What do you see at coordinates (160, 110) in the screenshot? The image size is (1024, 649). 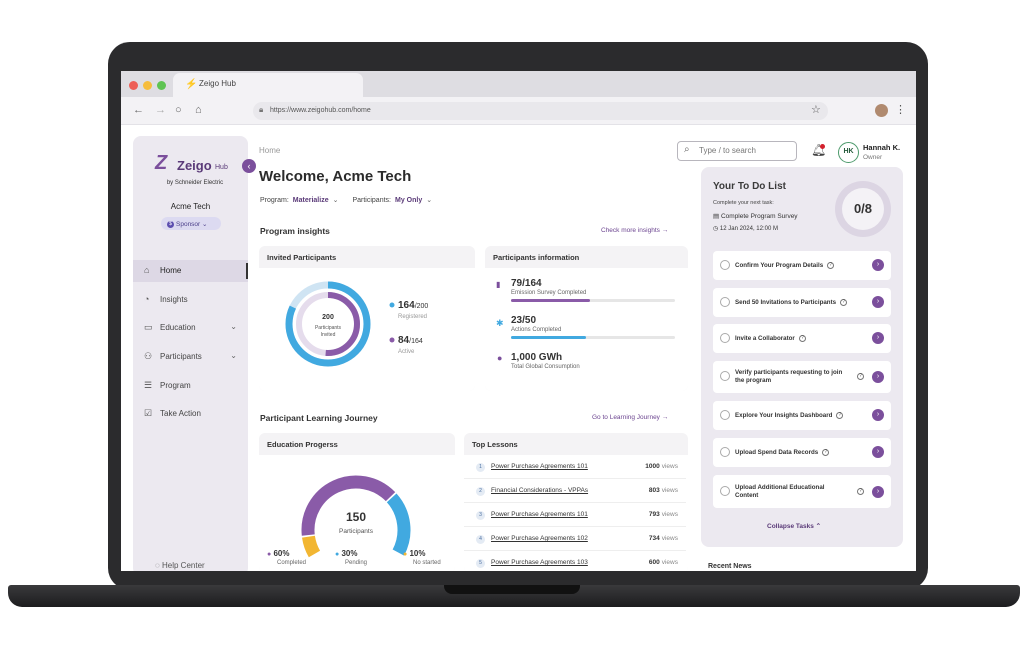 I see `forward-icon: →` at bounding box center [160, 110].